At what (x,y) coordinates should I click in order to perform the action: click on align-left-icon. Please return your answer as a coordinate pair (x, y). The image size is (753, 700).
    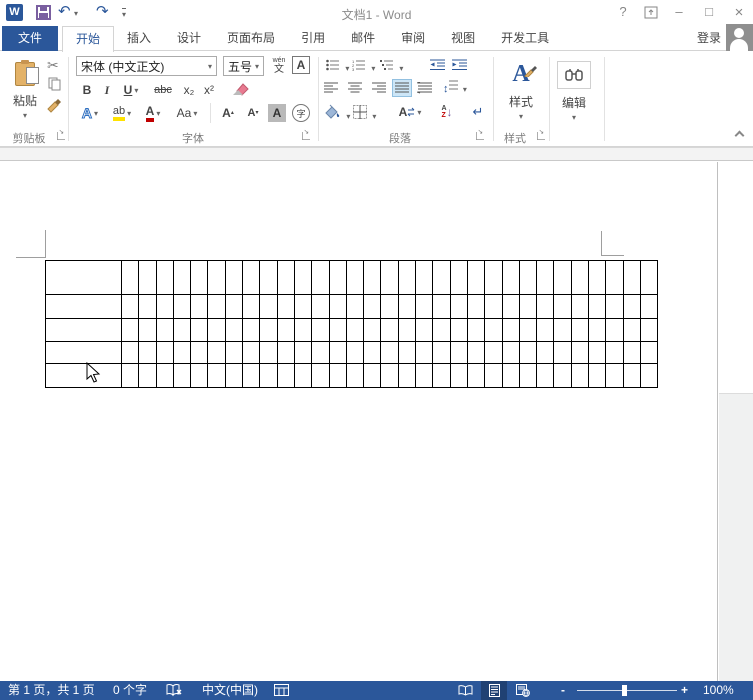
    Looking at the image, I should click on (331, 88).